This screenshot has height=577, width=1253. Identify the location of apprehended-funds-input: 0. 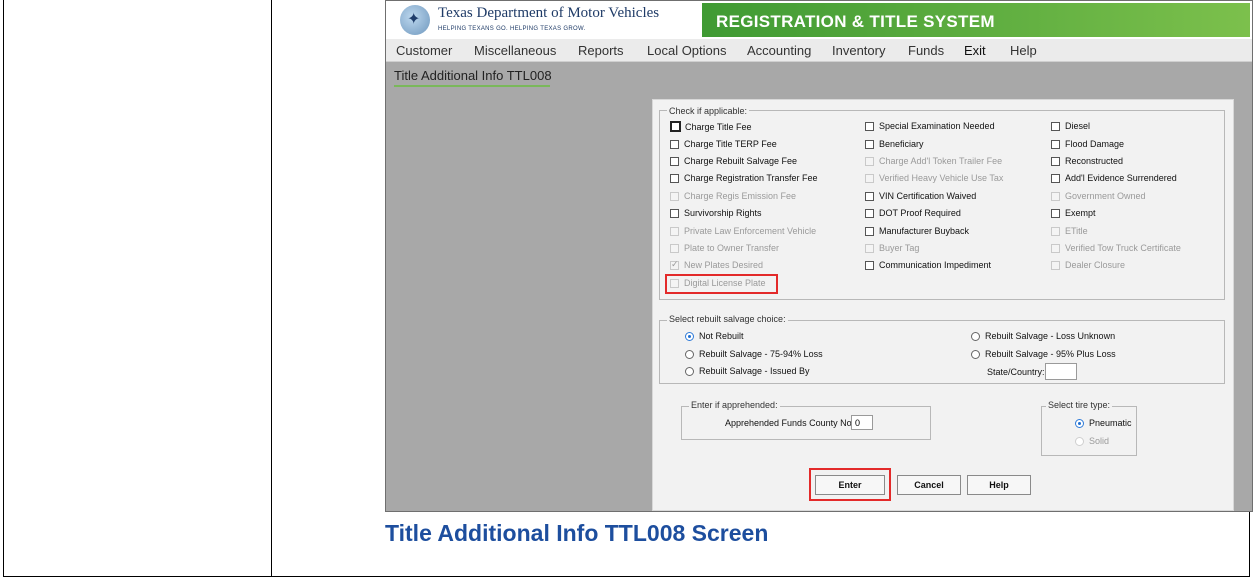
(862, 422).